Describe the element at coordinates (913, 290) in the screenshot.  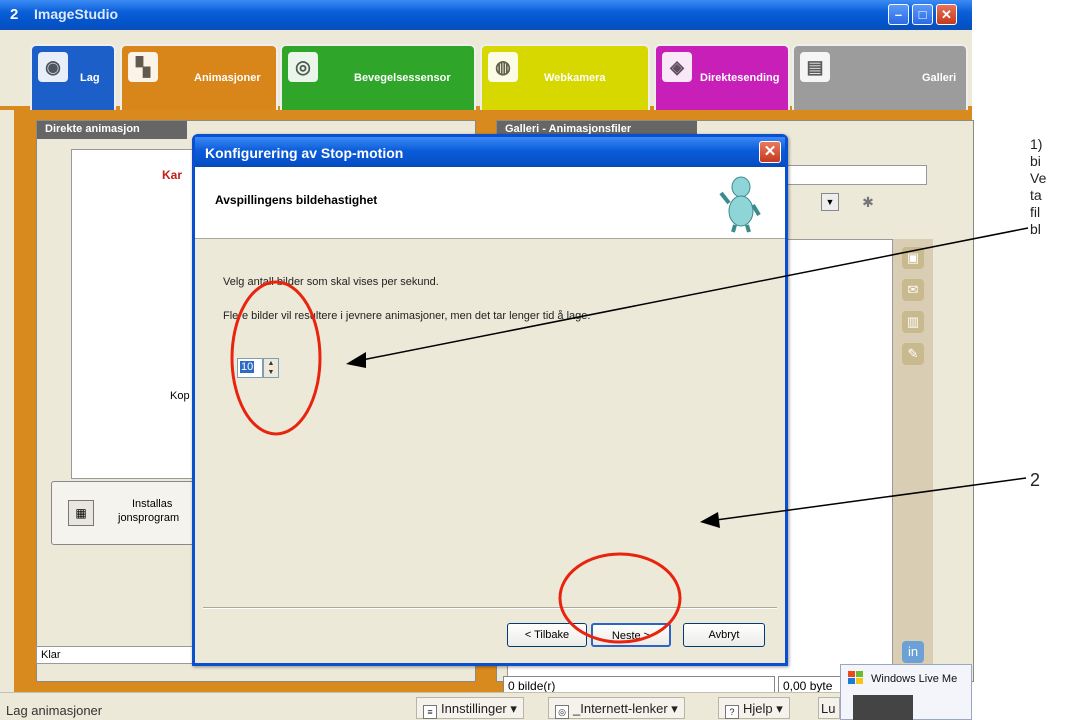
I see `mail-icon: ✉` at that location.